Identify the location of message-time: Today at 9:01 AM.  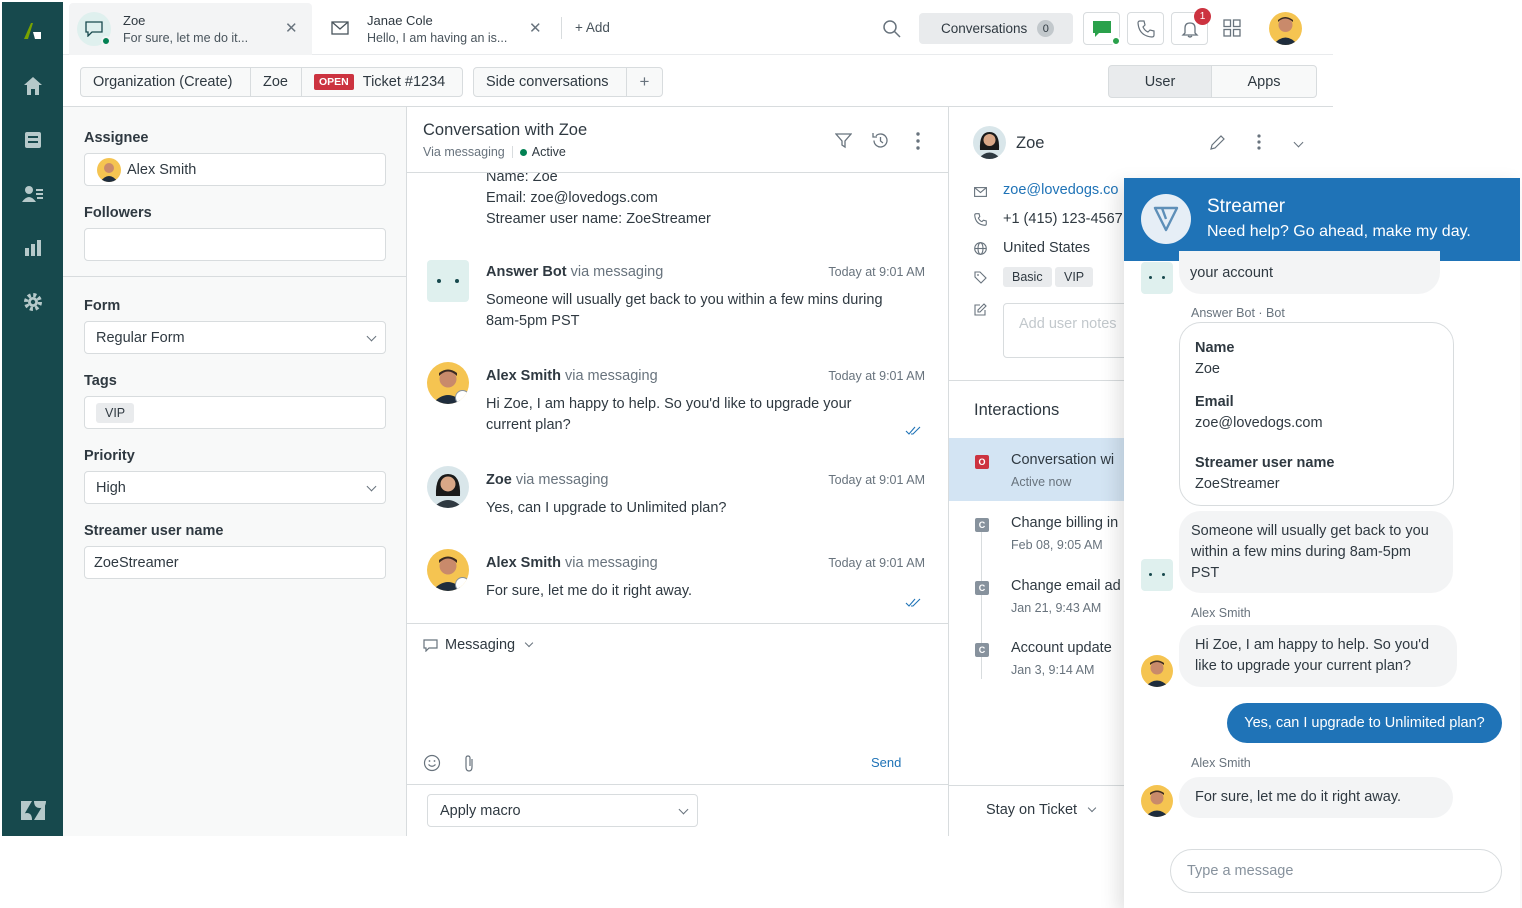
(876, 563).